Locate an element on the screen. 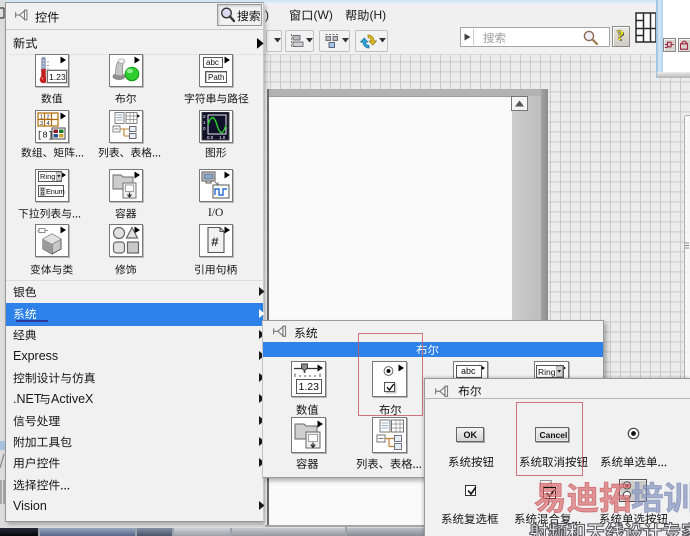  svg-text: 1 is located at coordinates (41, 117).